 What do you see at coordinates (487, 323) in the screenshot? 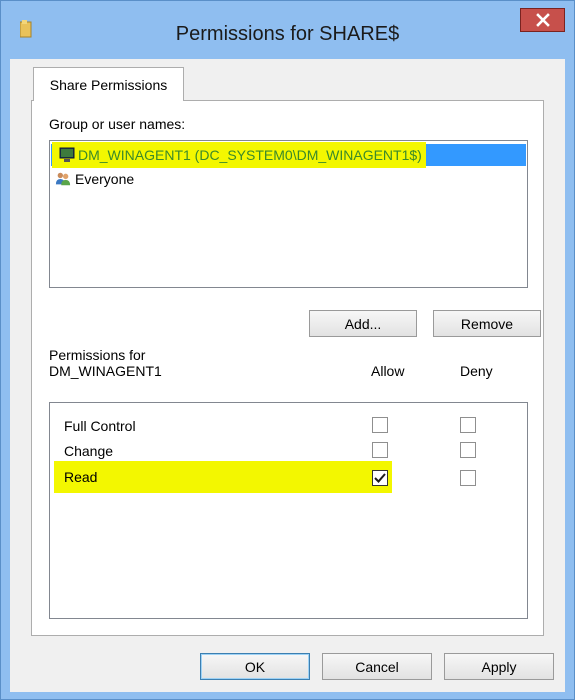
I see `remove-button: Remove` at bounding box center [487, 323].